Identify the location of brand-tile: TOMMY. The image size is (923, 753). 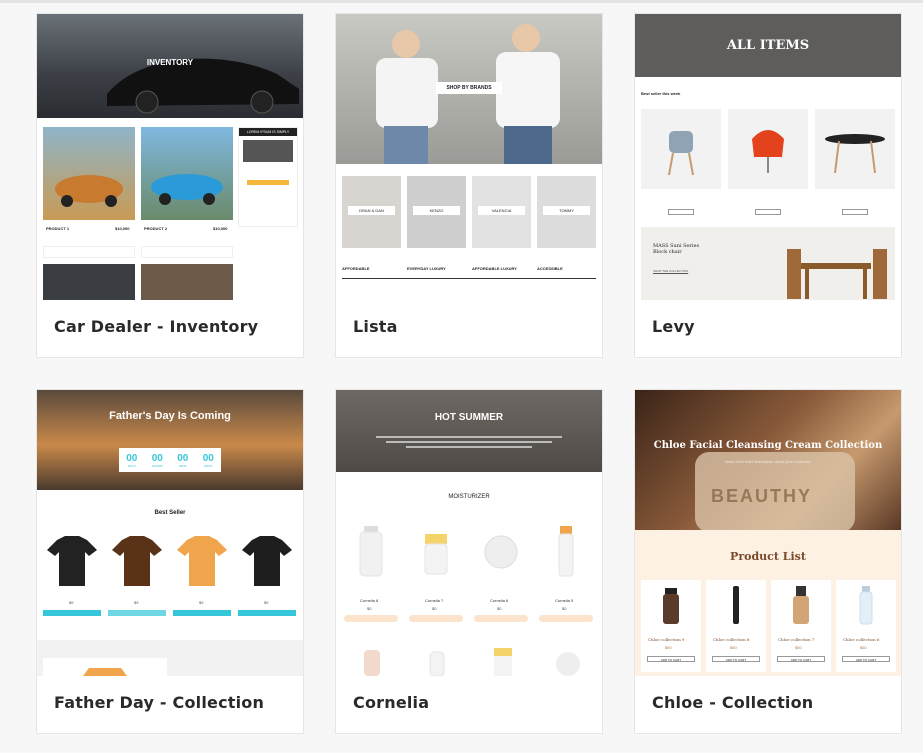
(566, 212).